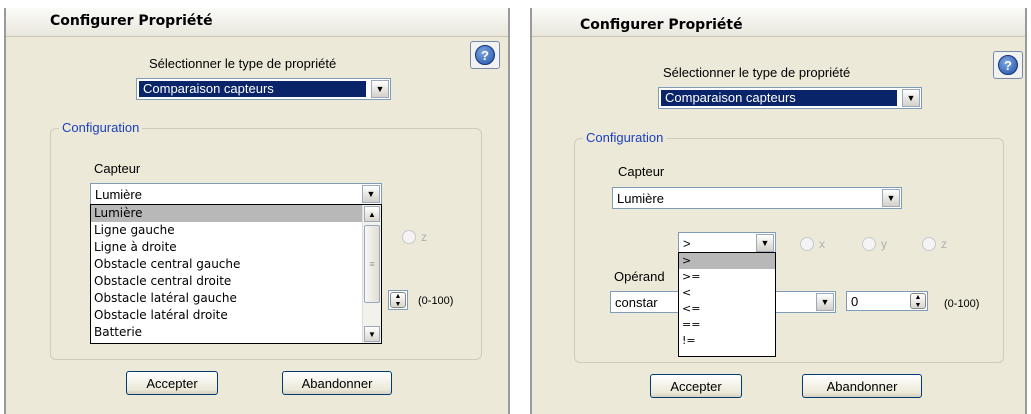  I want to click on radio-y: y, so click(874, 244).